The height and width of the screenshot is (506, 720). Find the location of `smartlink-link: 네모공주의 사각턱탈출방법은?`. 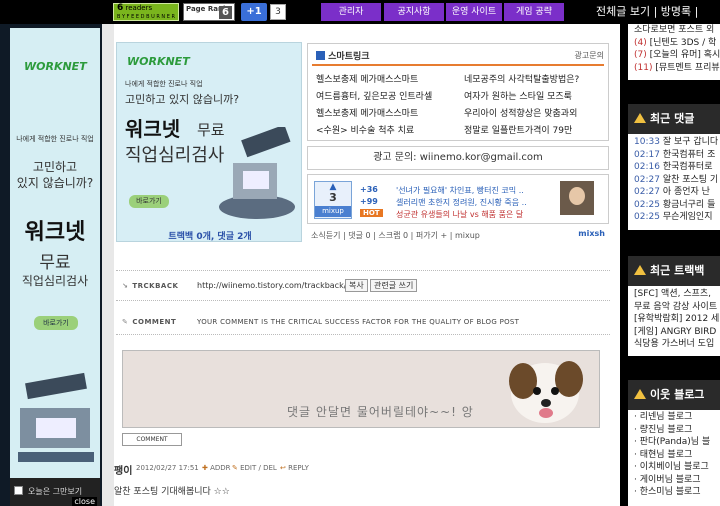

smartlink-link: 네모공주의 사각턱탈출방법은? is located at coordinates (521, 80).